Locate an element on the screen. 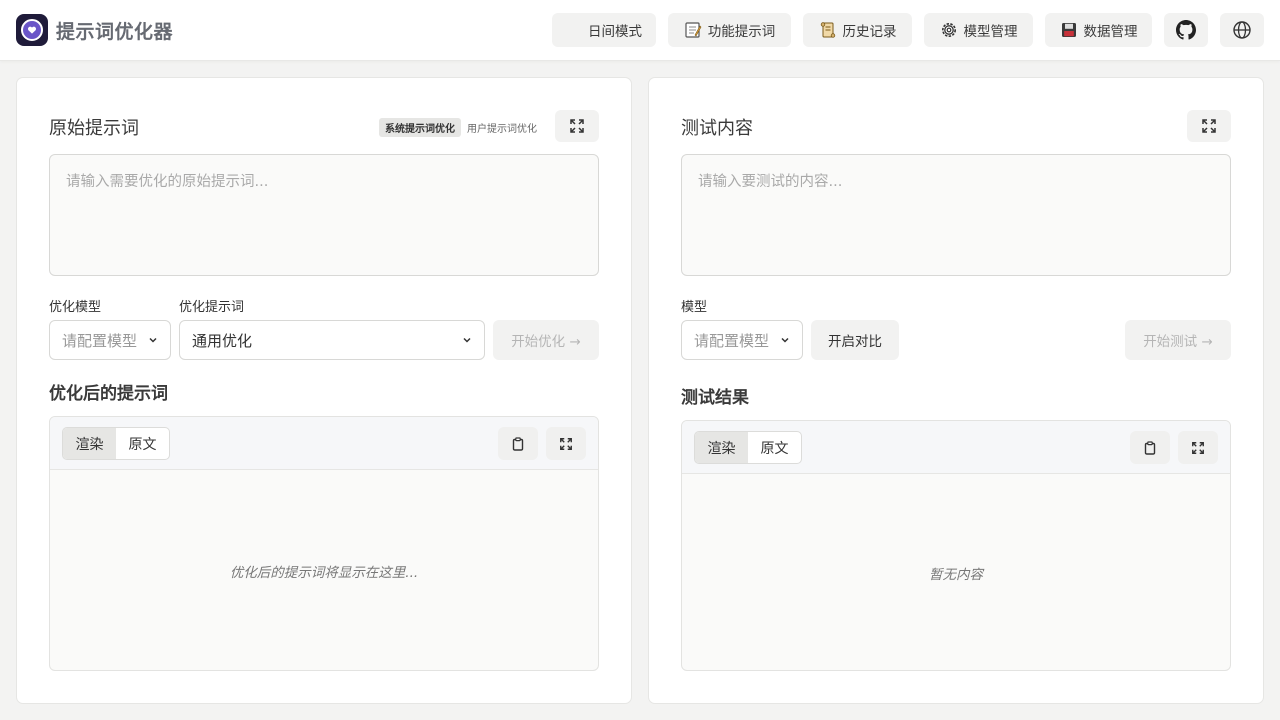 The width and height of the screenshot is (1280, 720). fullscreen-input-button is located at coordinates (577, 126).